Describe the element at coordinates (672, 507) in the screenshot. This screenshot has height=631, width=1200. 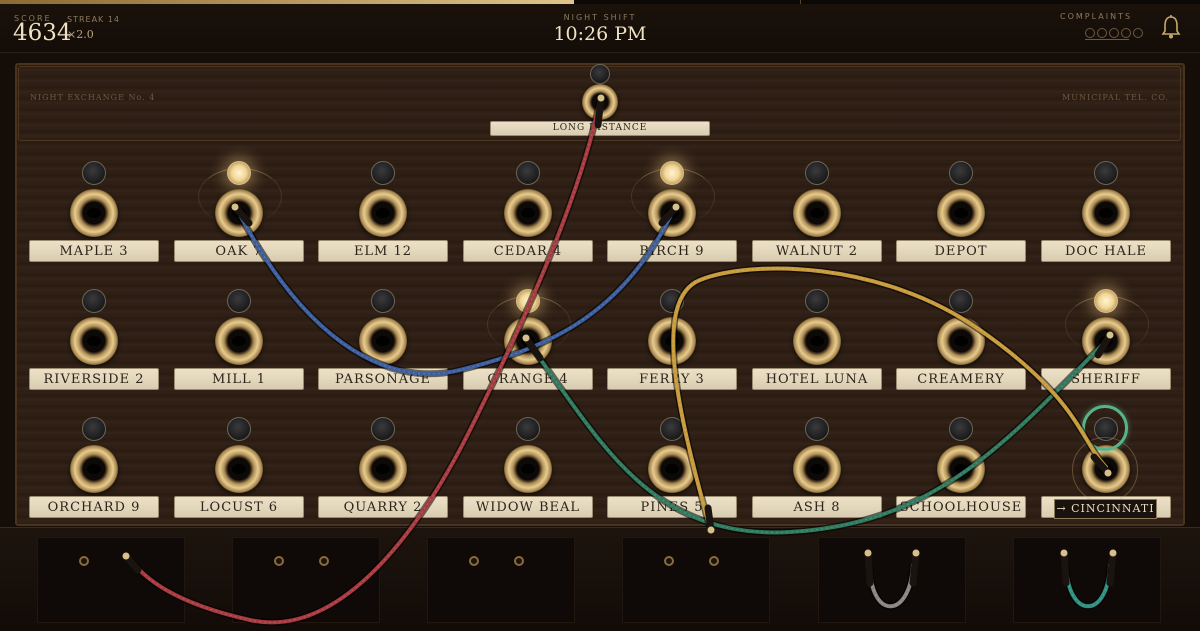
I see `jack-label-pines-5: PINES 5` at that location.